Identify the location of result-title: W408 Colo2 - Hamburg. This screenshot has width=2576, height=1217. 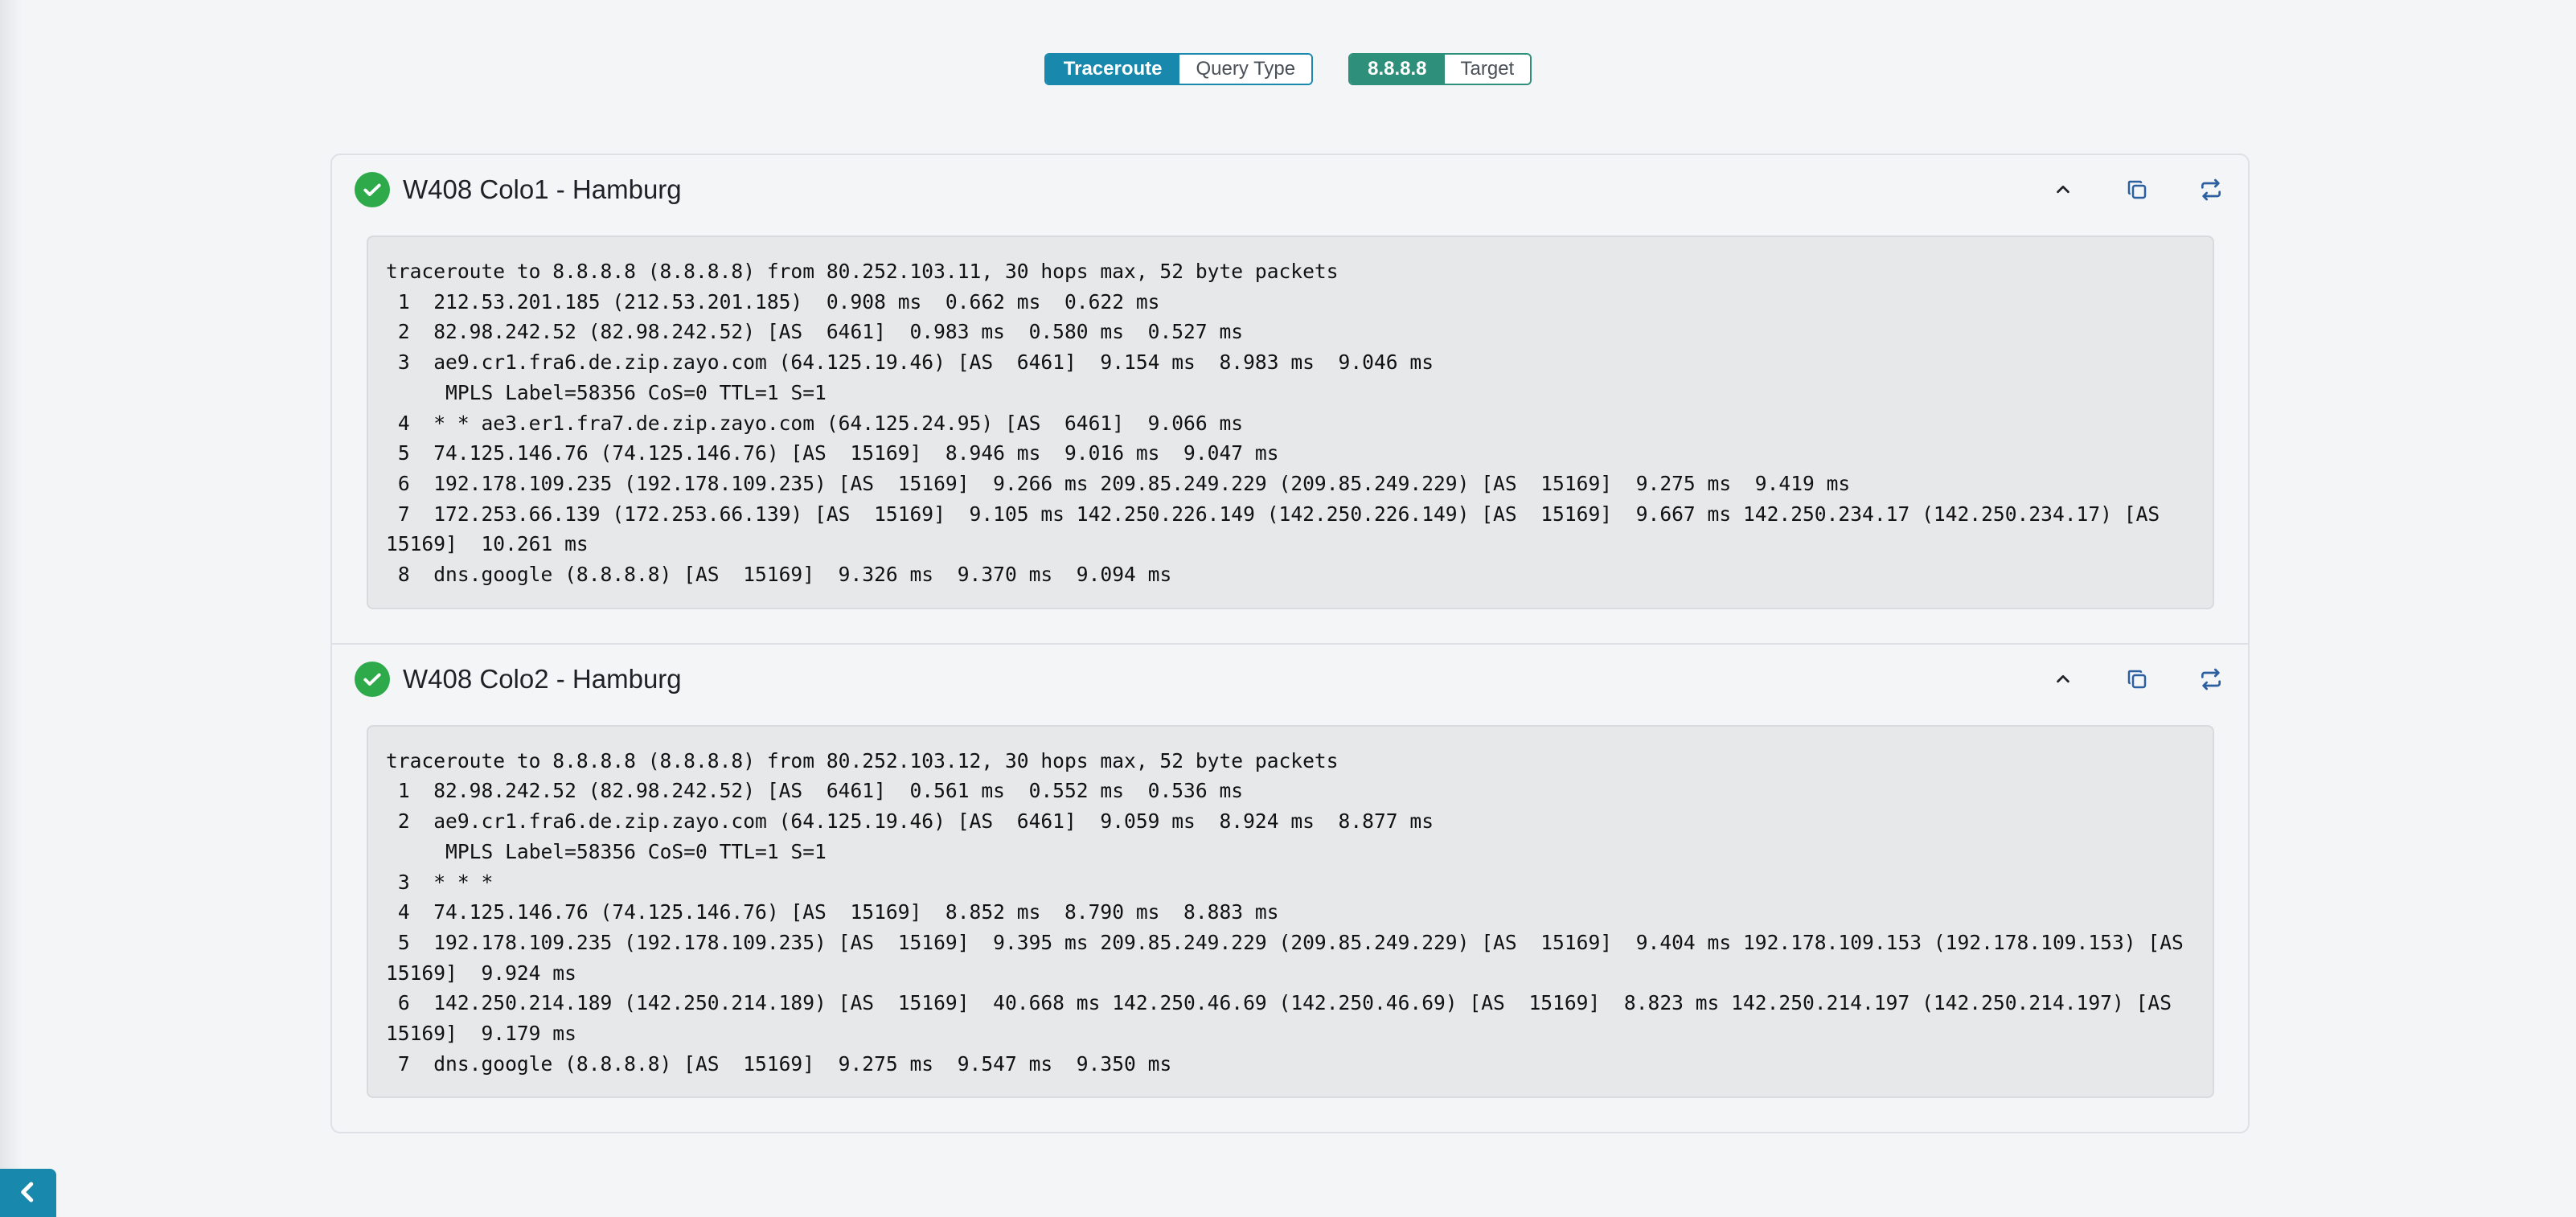
(542, 678).